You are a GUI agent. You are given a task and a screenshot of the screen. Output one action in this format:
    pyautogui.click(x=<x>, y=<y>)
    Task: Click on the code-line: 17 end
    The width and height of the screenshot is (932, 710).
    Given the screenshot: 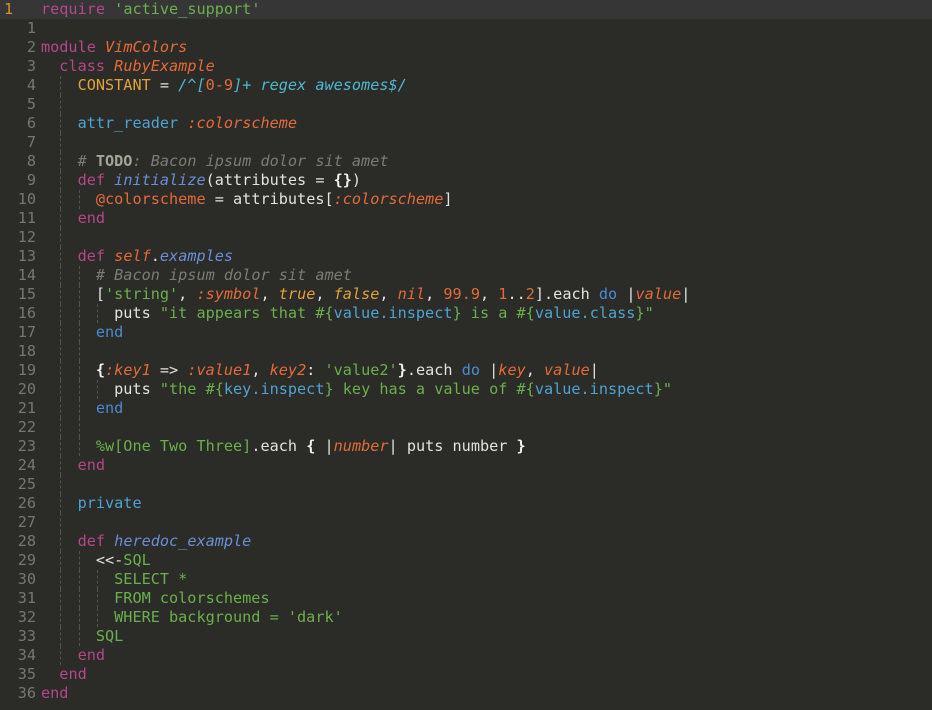 What is the action you would take?
    pyautogui.click(x=466, y=332)
    